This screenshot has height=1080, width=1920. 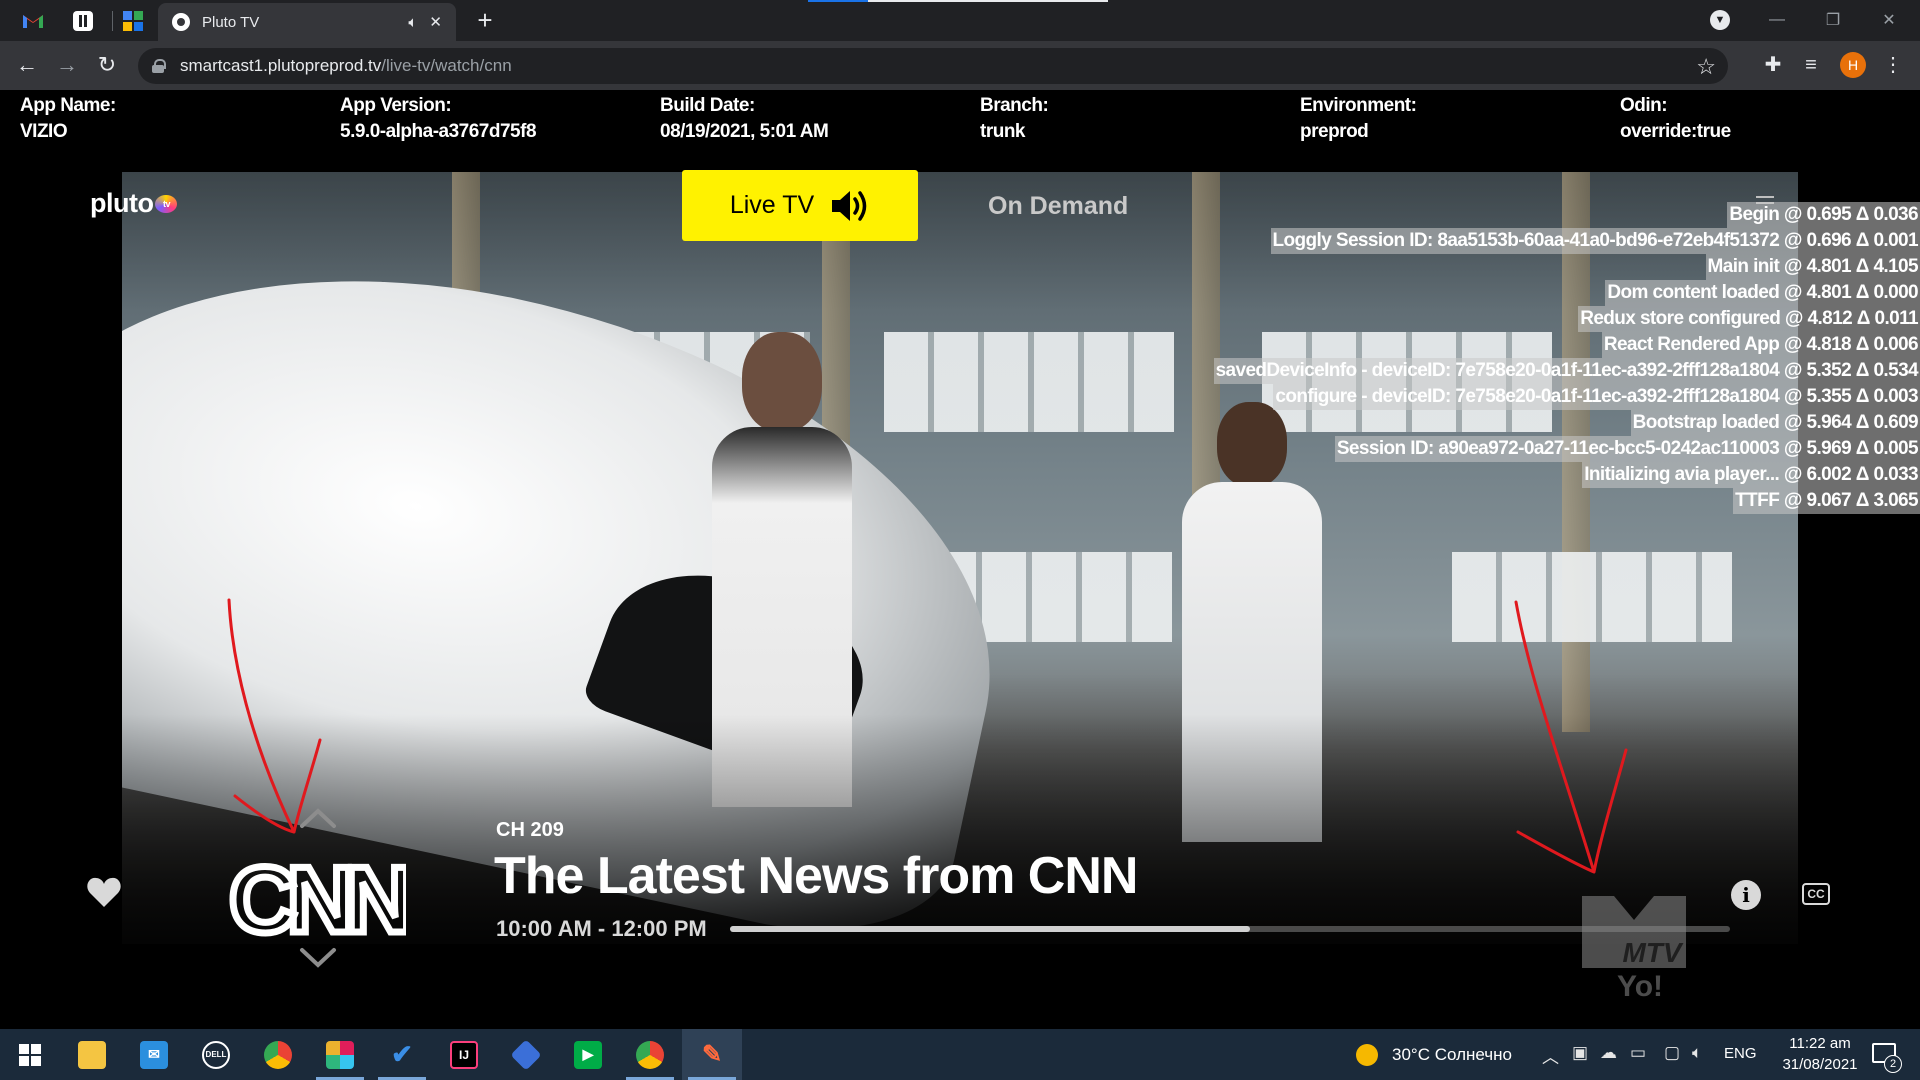 I want to click on forward-button: →, so click(x=67, y=65).